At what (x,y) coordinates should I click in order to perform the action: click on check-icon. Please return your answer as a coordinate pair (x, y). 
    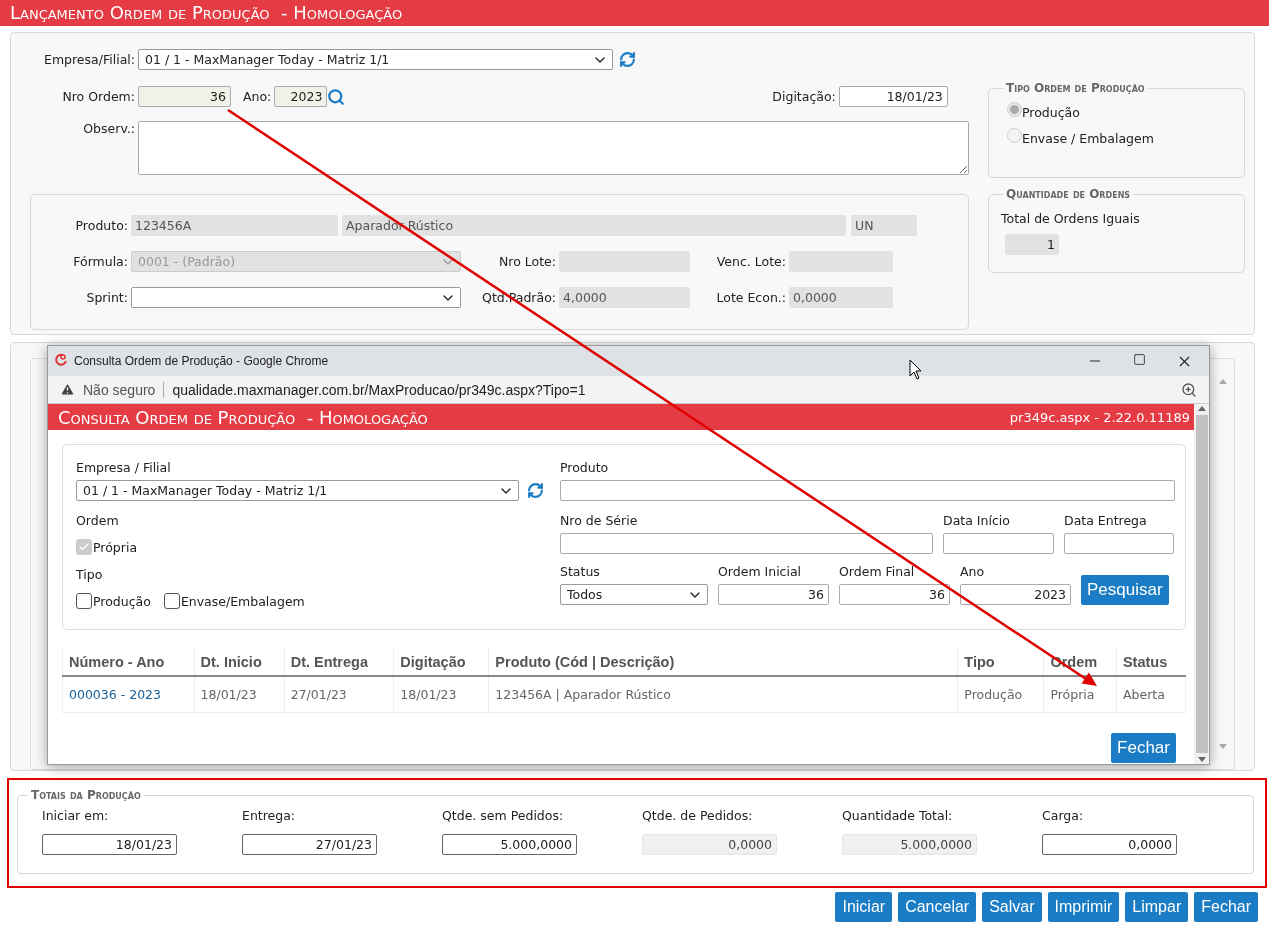
    Looking at the image, I should click on (84, 547).